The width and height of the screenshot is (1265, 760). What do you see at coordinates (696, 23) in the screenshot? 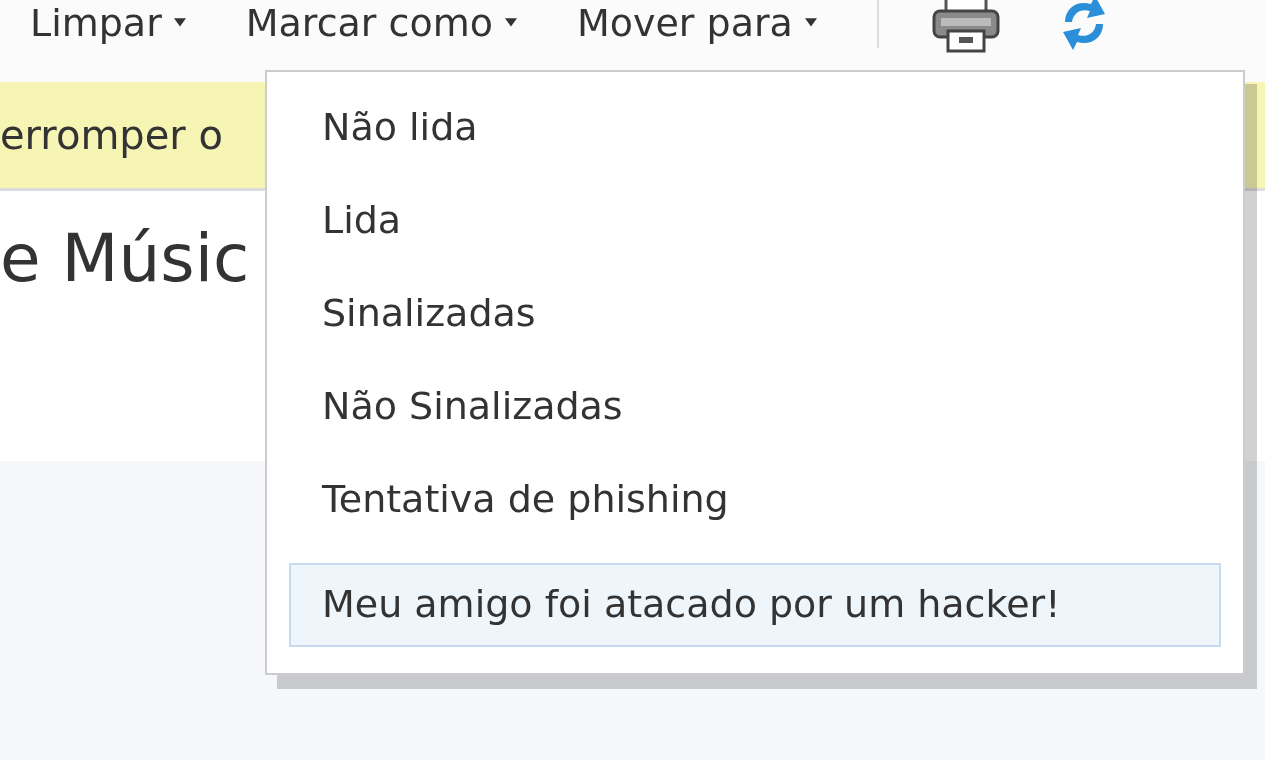
I see `toolbar-button: Mover para` at bounding box center [696, 23].